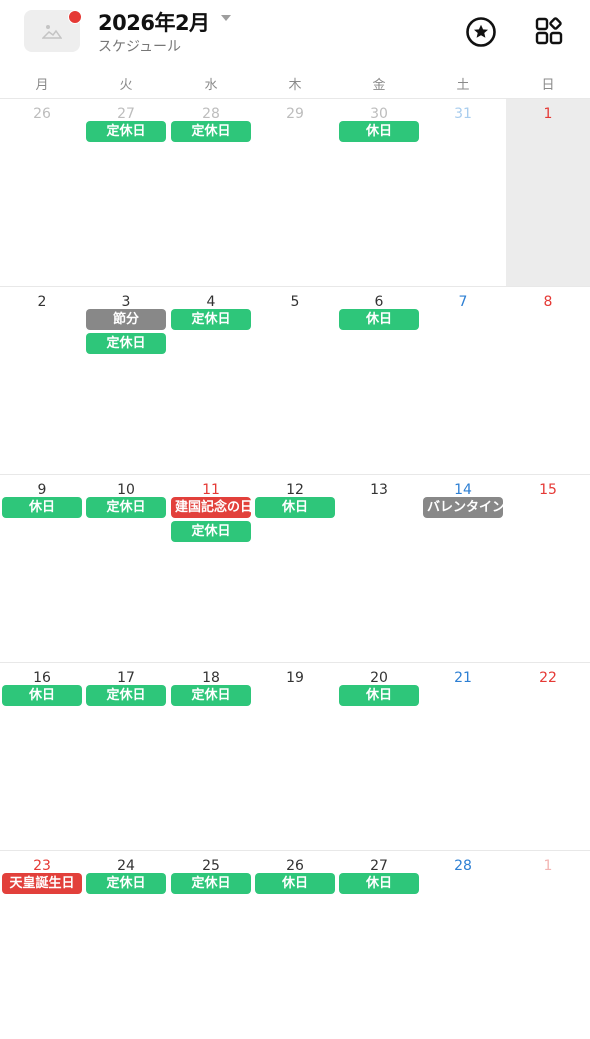  I want to click on day-number: 11, so click(211, 490).